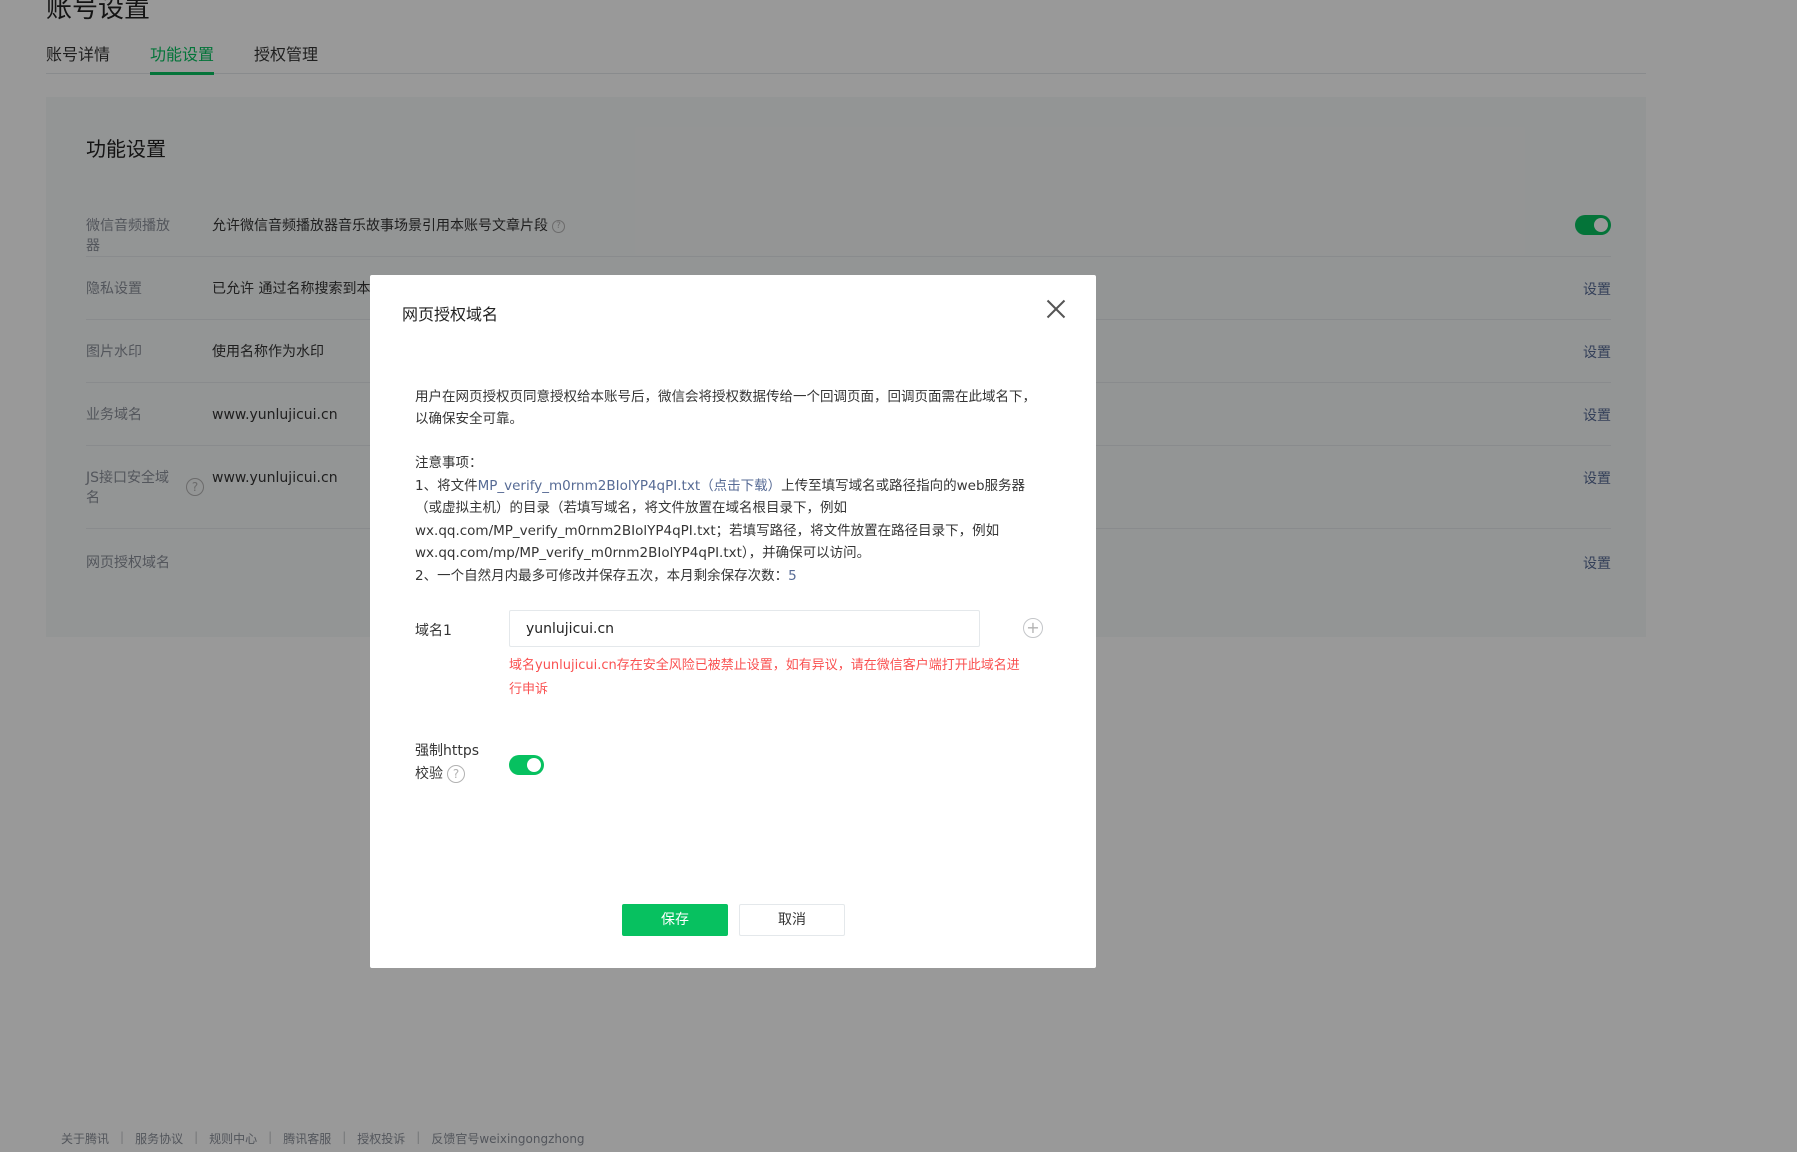  I want to click on add-domain-icon: +, so click(1033, 628).